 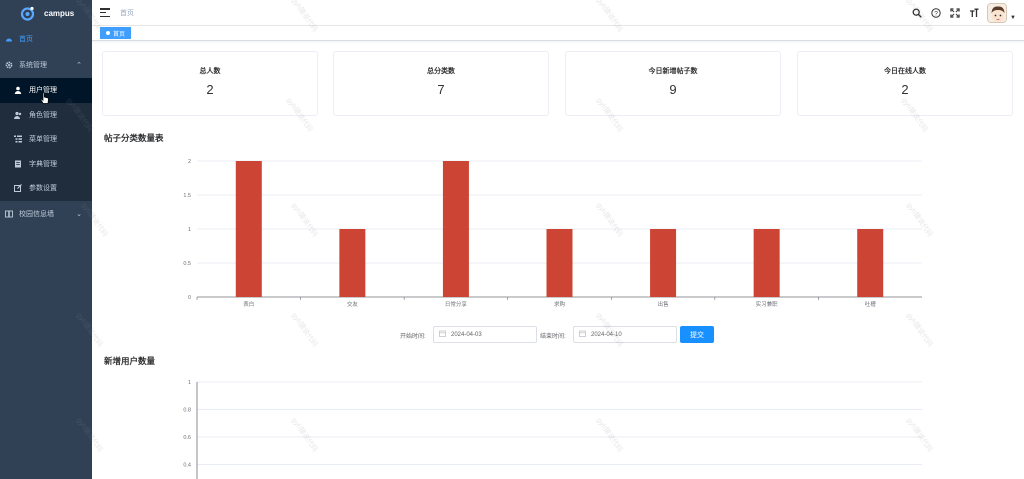 I want to click on stat-card-online-today: 今日在线人数 2, so click(x=905, y=83).